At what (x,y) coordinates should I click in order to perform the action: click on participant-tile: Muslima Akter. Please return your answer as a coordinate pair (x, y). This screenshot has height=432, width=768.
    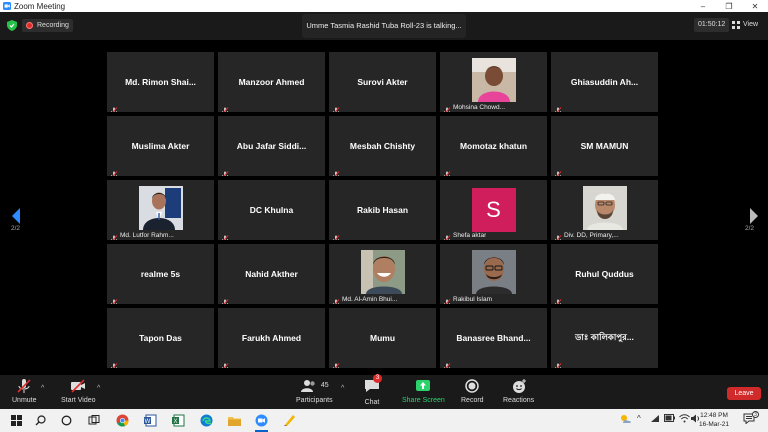
    Looking at the image, I should click on (160, 146).